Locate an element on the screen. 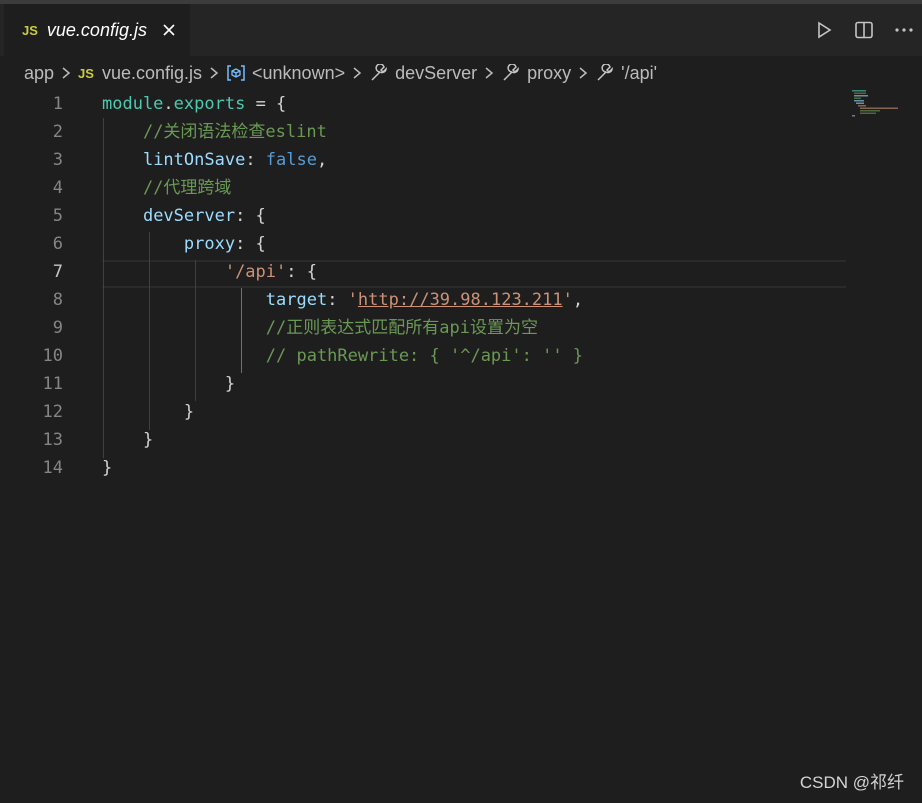 Image resolution: width=922 pixels, height=803 pixels. close-icon is located at coordinates (169, 30).